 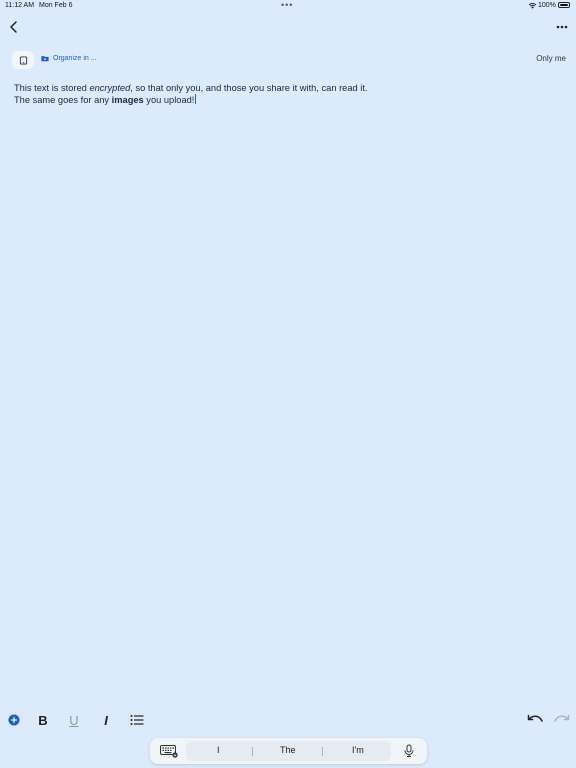 I want to click on undo-button, so click(x=535, y=720).